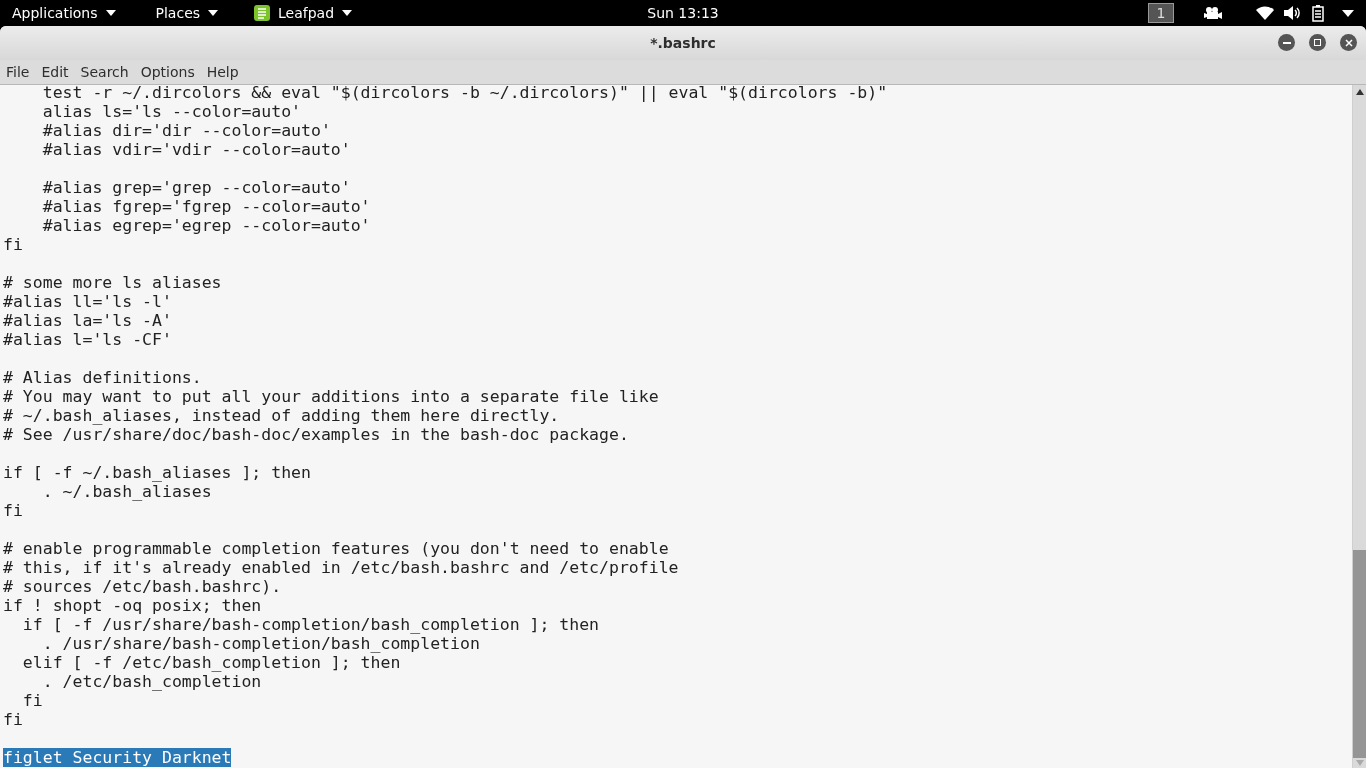 The width and height of the screenshot is (1366, 768). I want to click on code-line: #alias vdir='vdir --color=auto', so click(196, 149).